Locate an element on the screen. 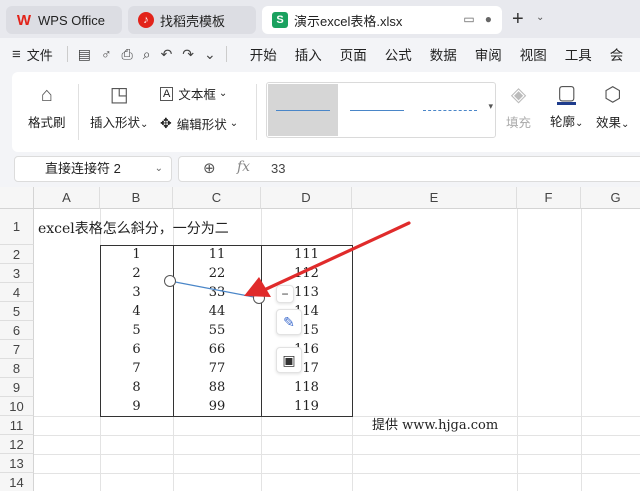 This screenshot has width=640, height=491. tab-wps-label: WPS Office is located at coordinates (71, 20).